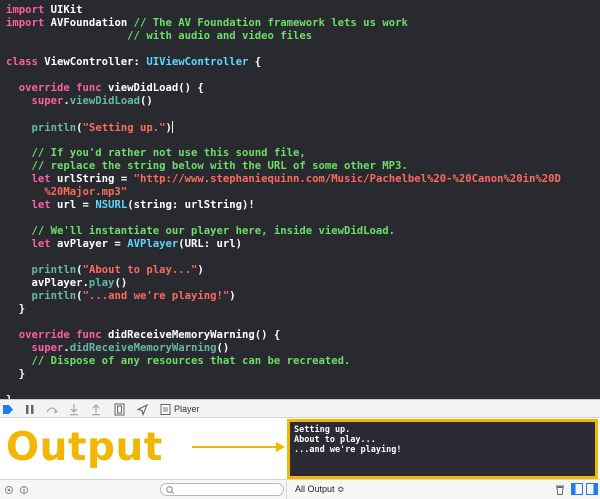 This screenshot has width=600, height=499. Describe the element at coordinates (197, 62) in the screenshot. I see `code-token: UIViewController` at that location.